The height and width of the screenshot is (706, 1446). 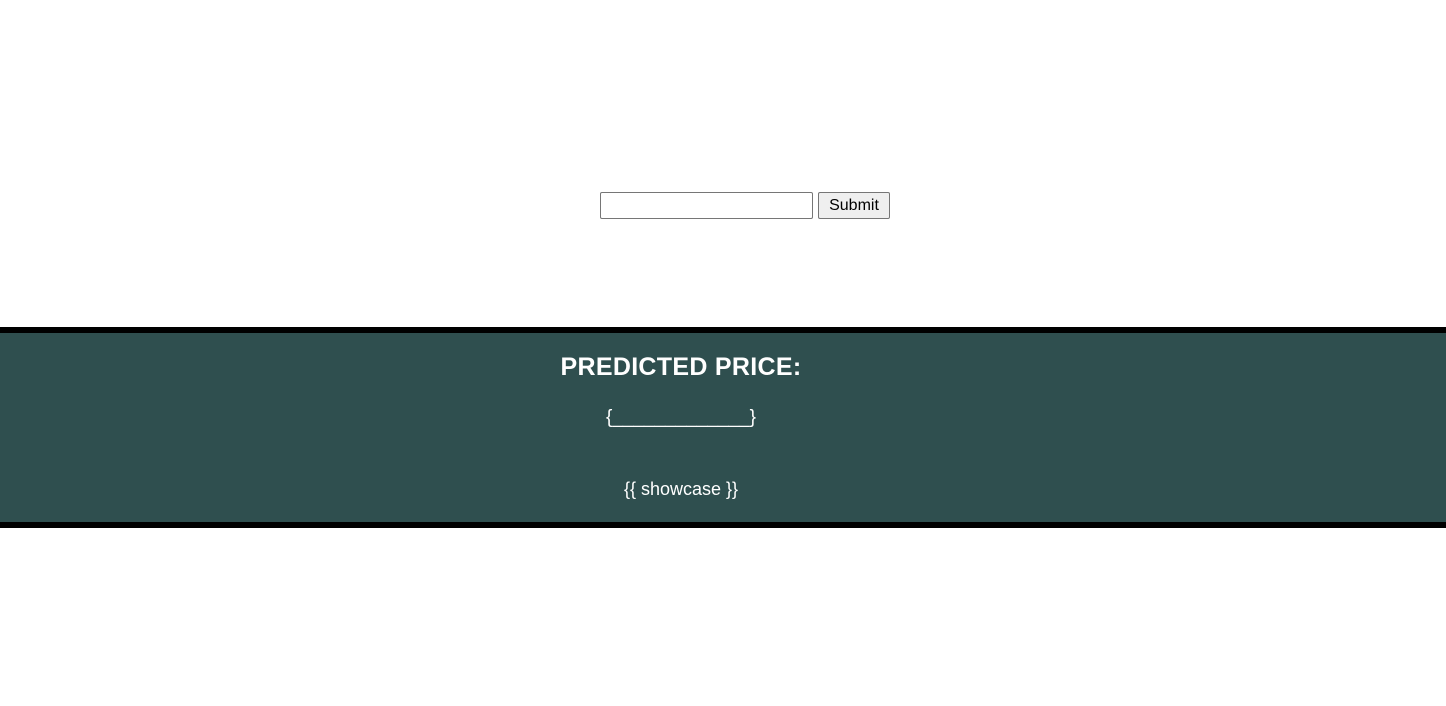 What do you see at coordinates (854, 205) in the screenshot?
I see `submit-button: Submit` at bounding box center [854, 205].